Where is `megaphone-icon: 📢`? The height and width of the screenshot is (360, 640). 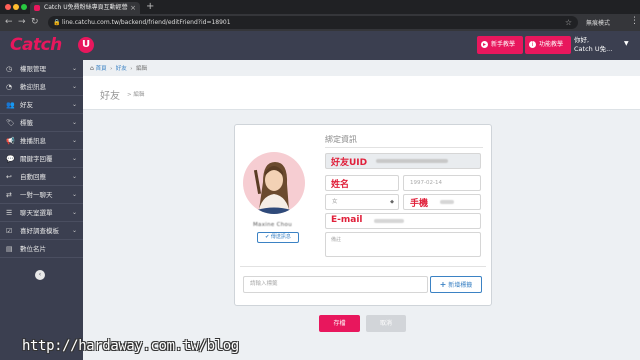
megaphone-icon: 📢 is located at coordinates (10, 141).